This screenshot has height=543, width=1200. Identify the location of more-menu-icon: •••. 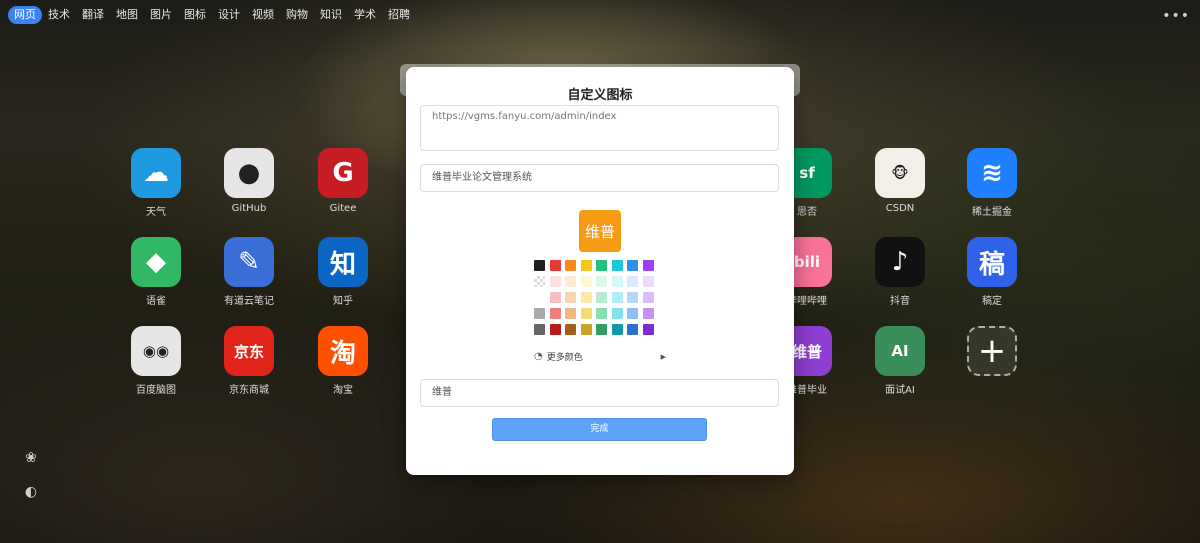
(1176, 16).